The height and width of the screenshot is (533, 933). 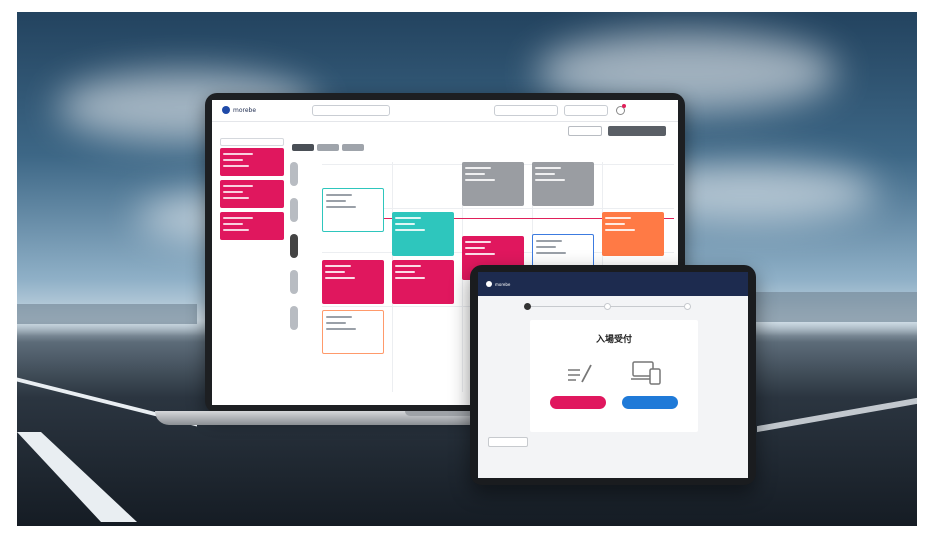 What do you see at coordinates (580, 373) in the screenshot?
I see `form-pen-icon` at bounding box center [580, 373].